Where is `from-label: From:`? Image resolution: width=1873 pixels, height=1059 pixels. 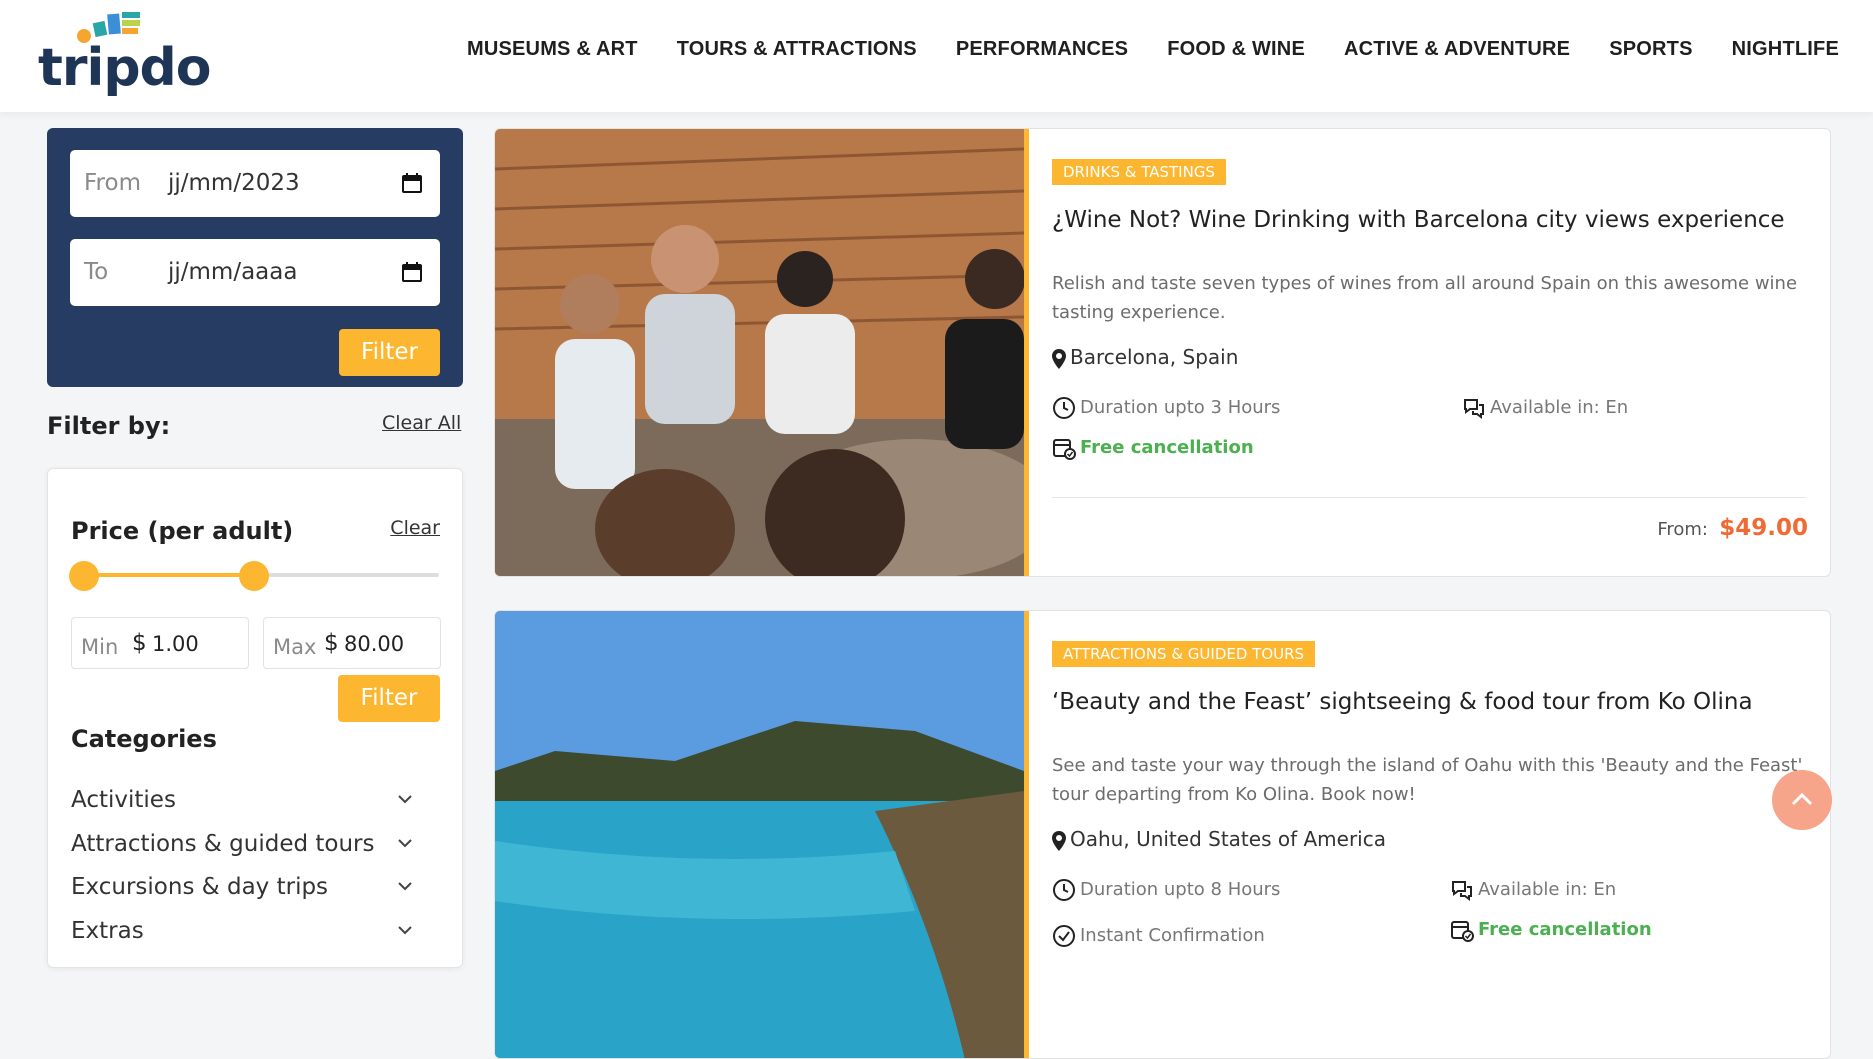 from-label: From: is located at coordinates (1682, 529).